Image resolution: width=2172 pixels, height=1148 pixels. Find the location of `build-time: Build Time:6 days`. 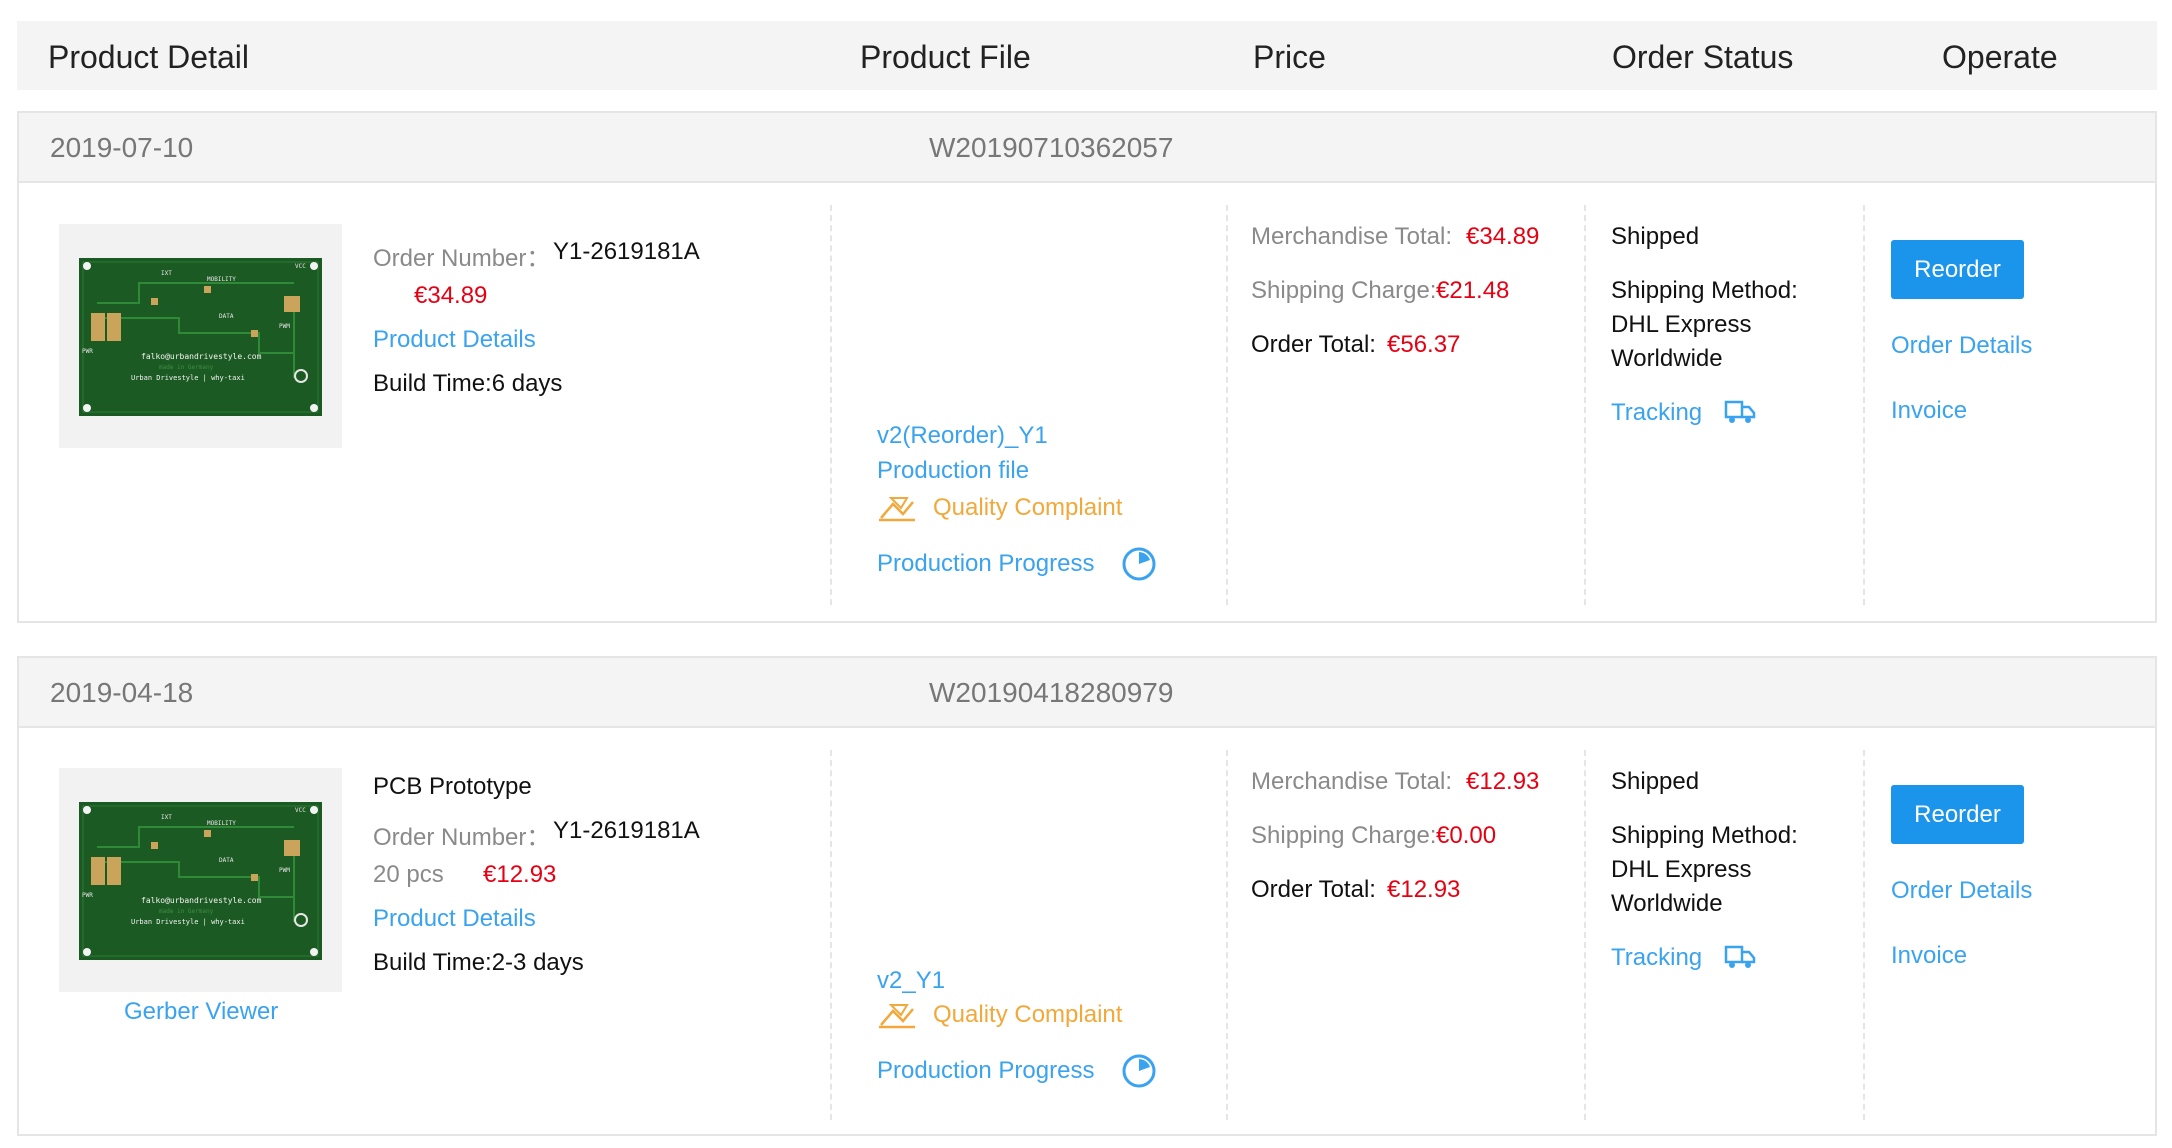

build-time: Build Time:6 days is located at coordinates (468, 383).